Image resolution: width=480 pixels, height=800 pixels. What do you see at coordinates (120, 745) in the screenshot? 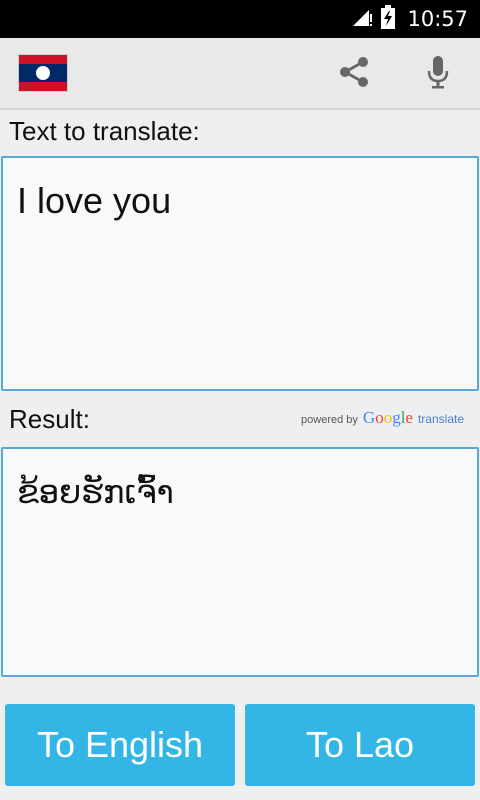
I see `to-english-button: To English` at bounding box center [120, 745].